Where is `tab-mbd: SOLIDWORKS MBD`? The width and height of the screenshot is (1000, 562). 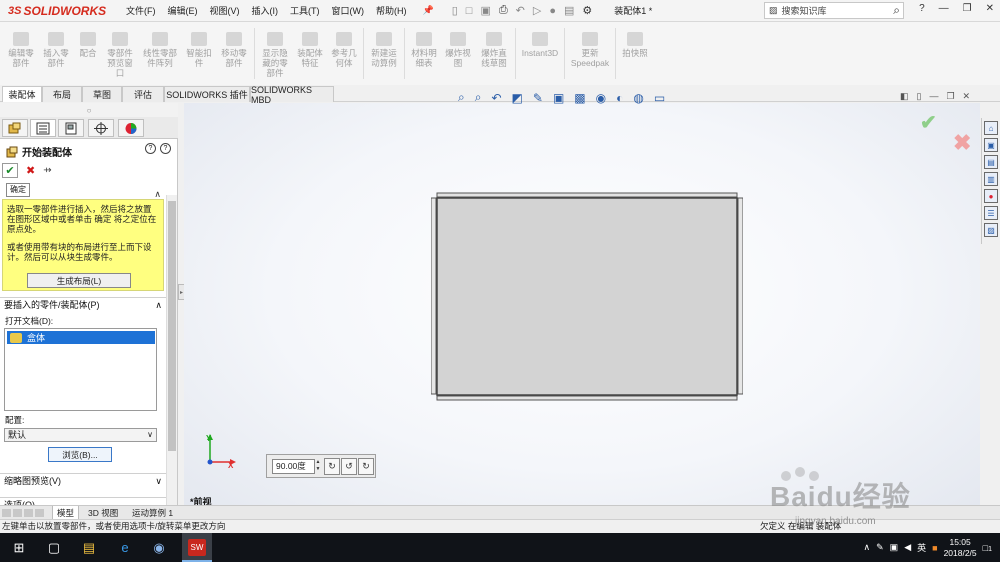 tab-mbd: SOLIDWORKS MBD is located at coordinates (292, 95).